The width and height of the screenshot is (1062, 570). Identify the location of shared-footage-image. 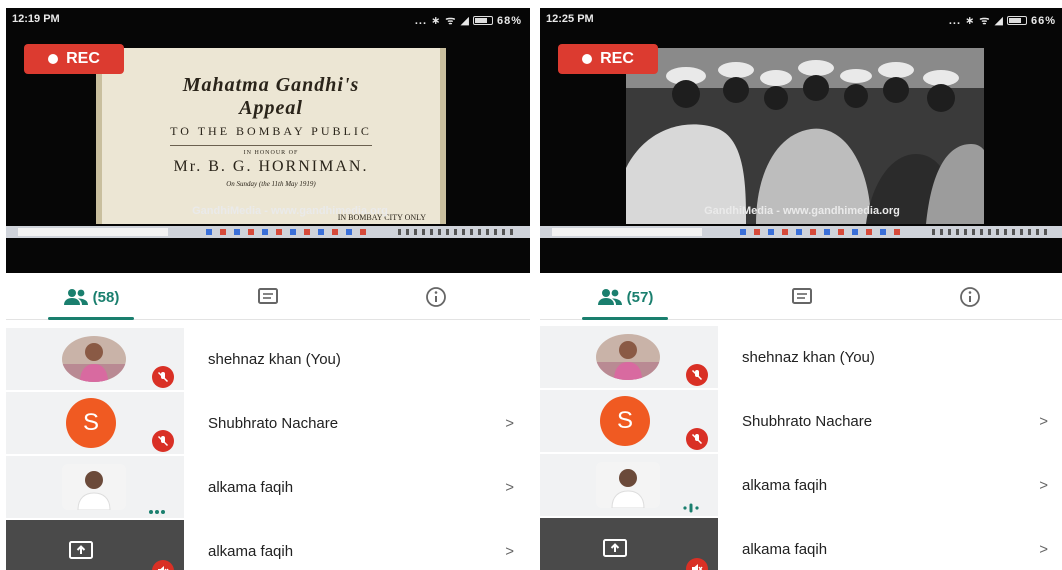
(805, 136).